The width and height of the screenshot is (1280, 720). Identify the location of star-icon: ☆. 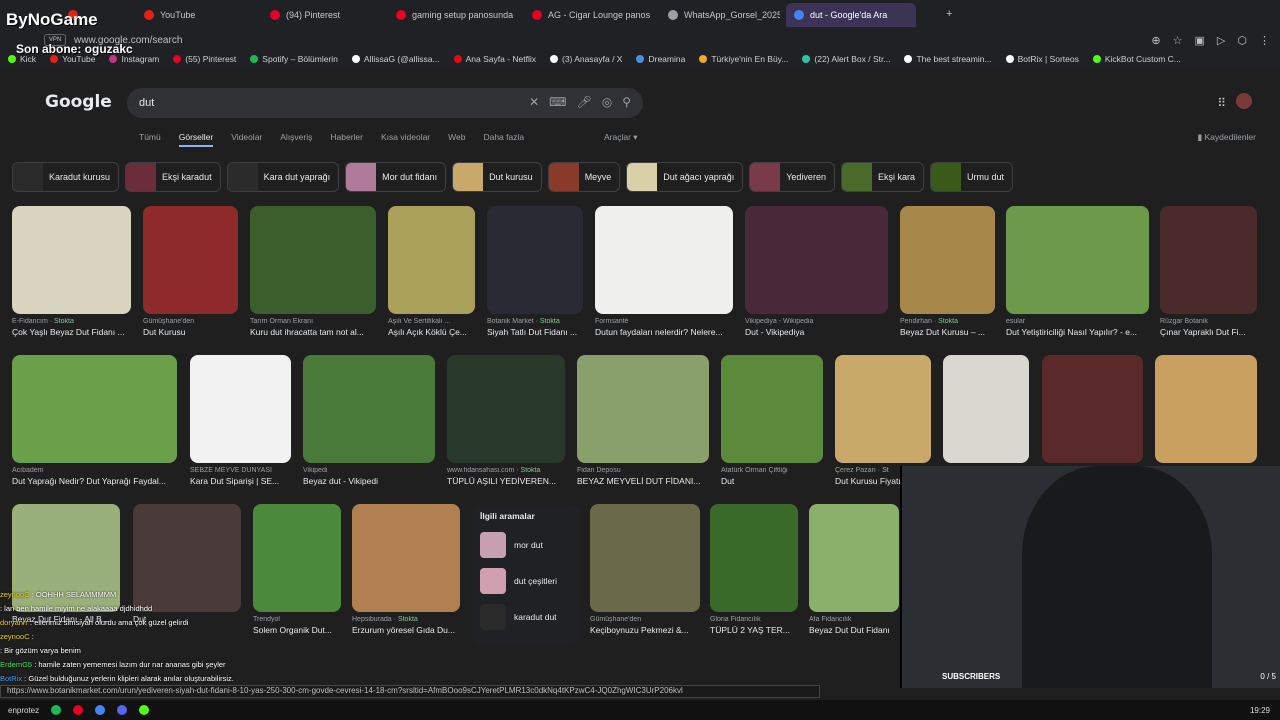
(1178, 40).